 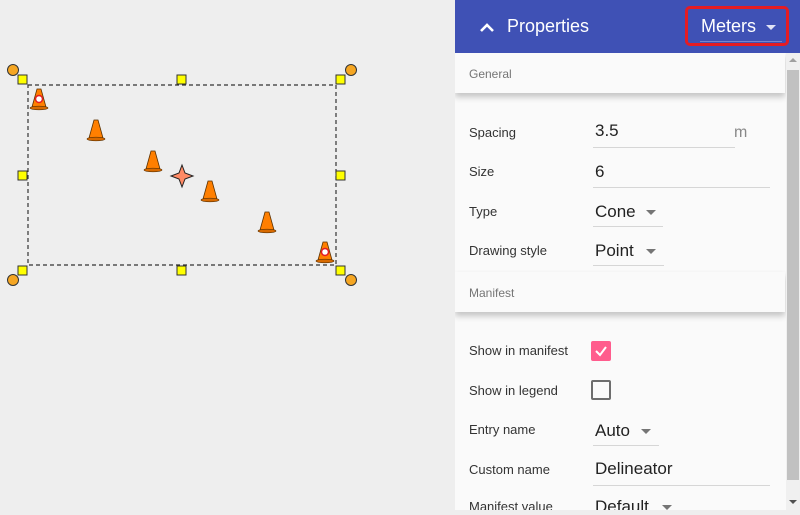 I want to click on size-label: Size, so click(x=482, y=171).